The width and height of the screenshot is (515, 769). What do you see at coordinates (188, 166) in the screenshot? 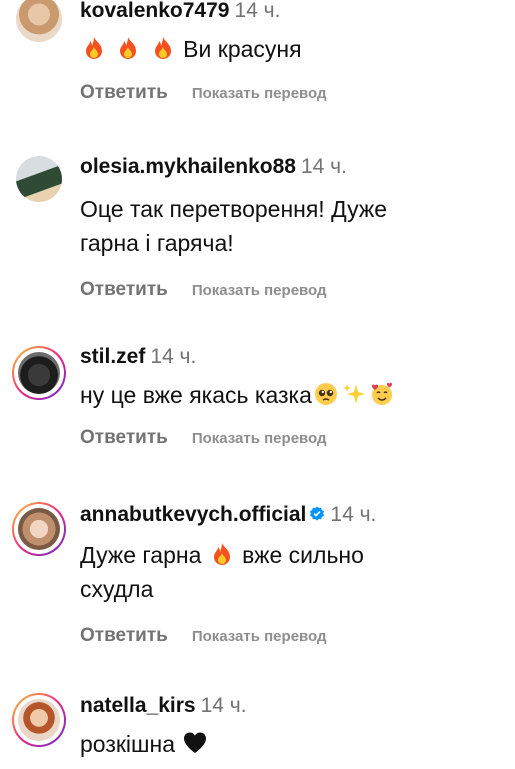
I see `username-link: olesia.mykhailenko88` at bounding box center [188, 166].